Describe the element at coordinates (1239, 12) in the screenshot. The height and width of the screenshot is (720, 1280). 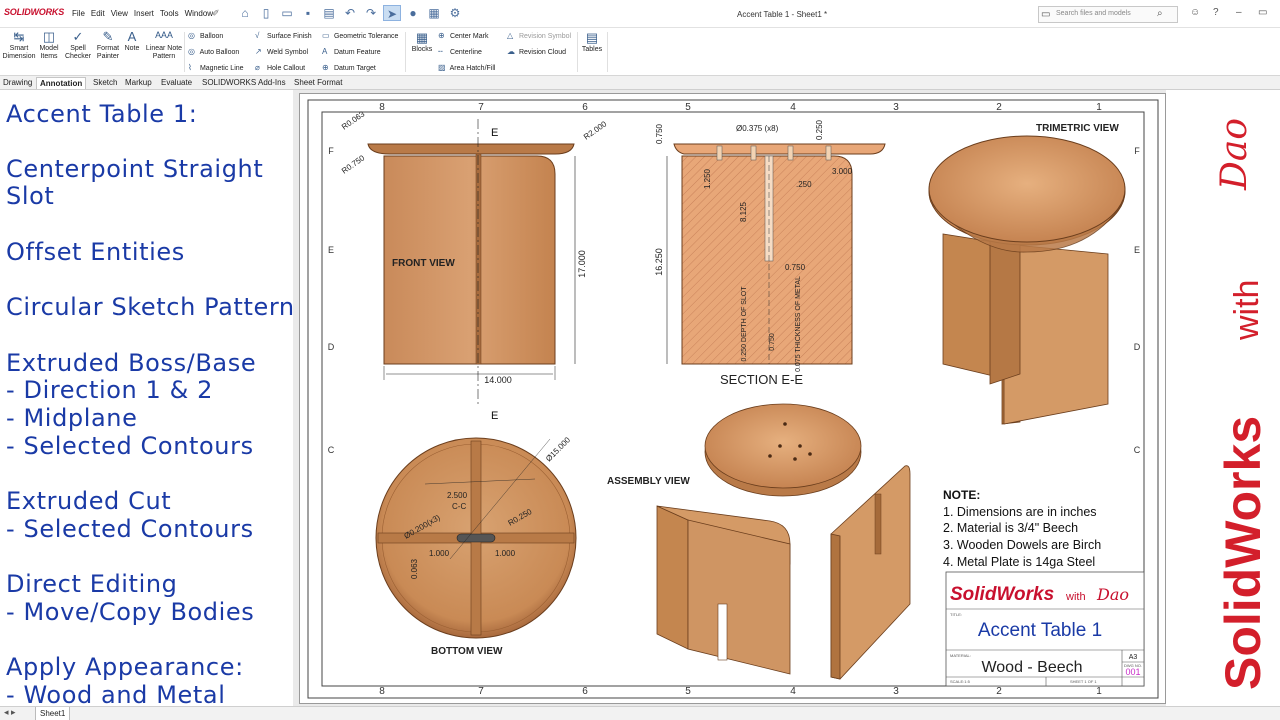
I see `minimize-icon: –` at that location.